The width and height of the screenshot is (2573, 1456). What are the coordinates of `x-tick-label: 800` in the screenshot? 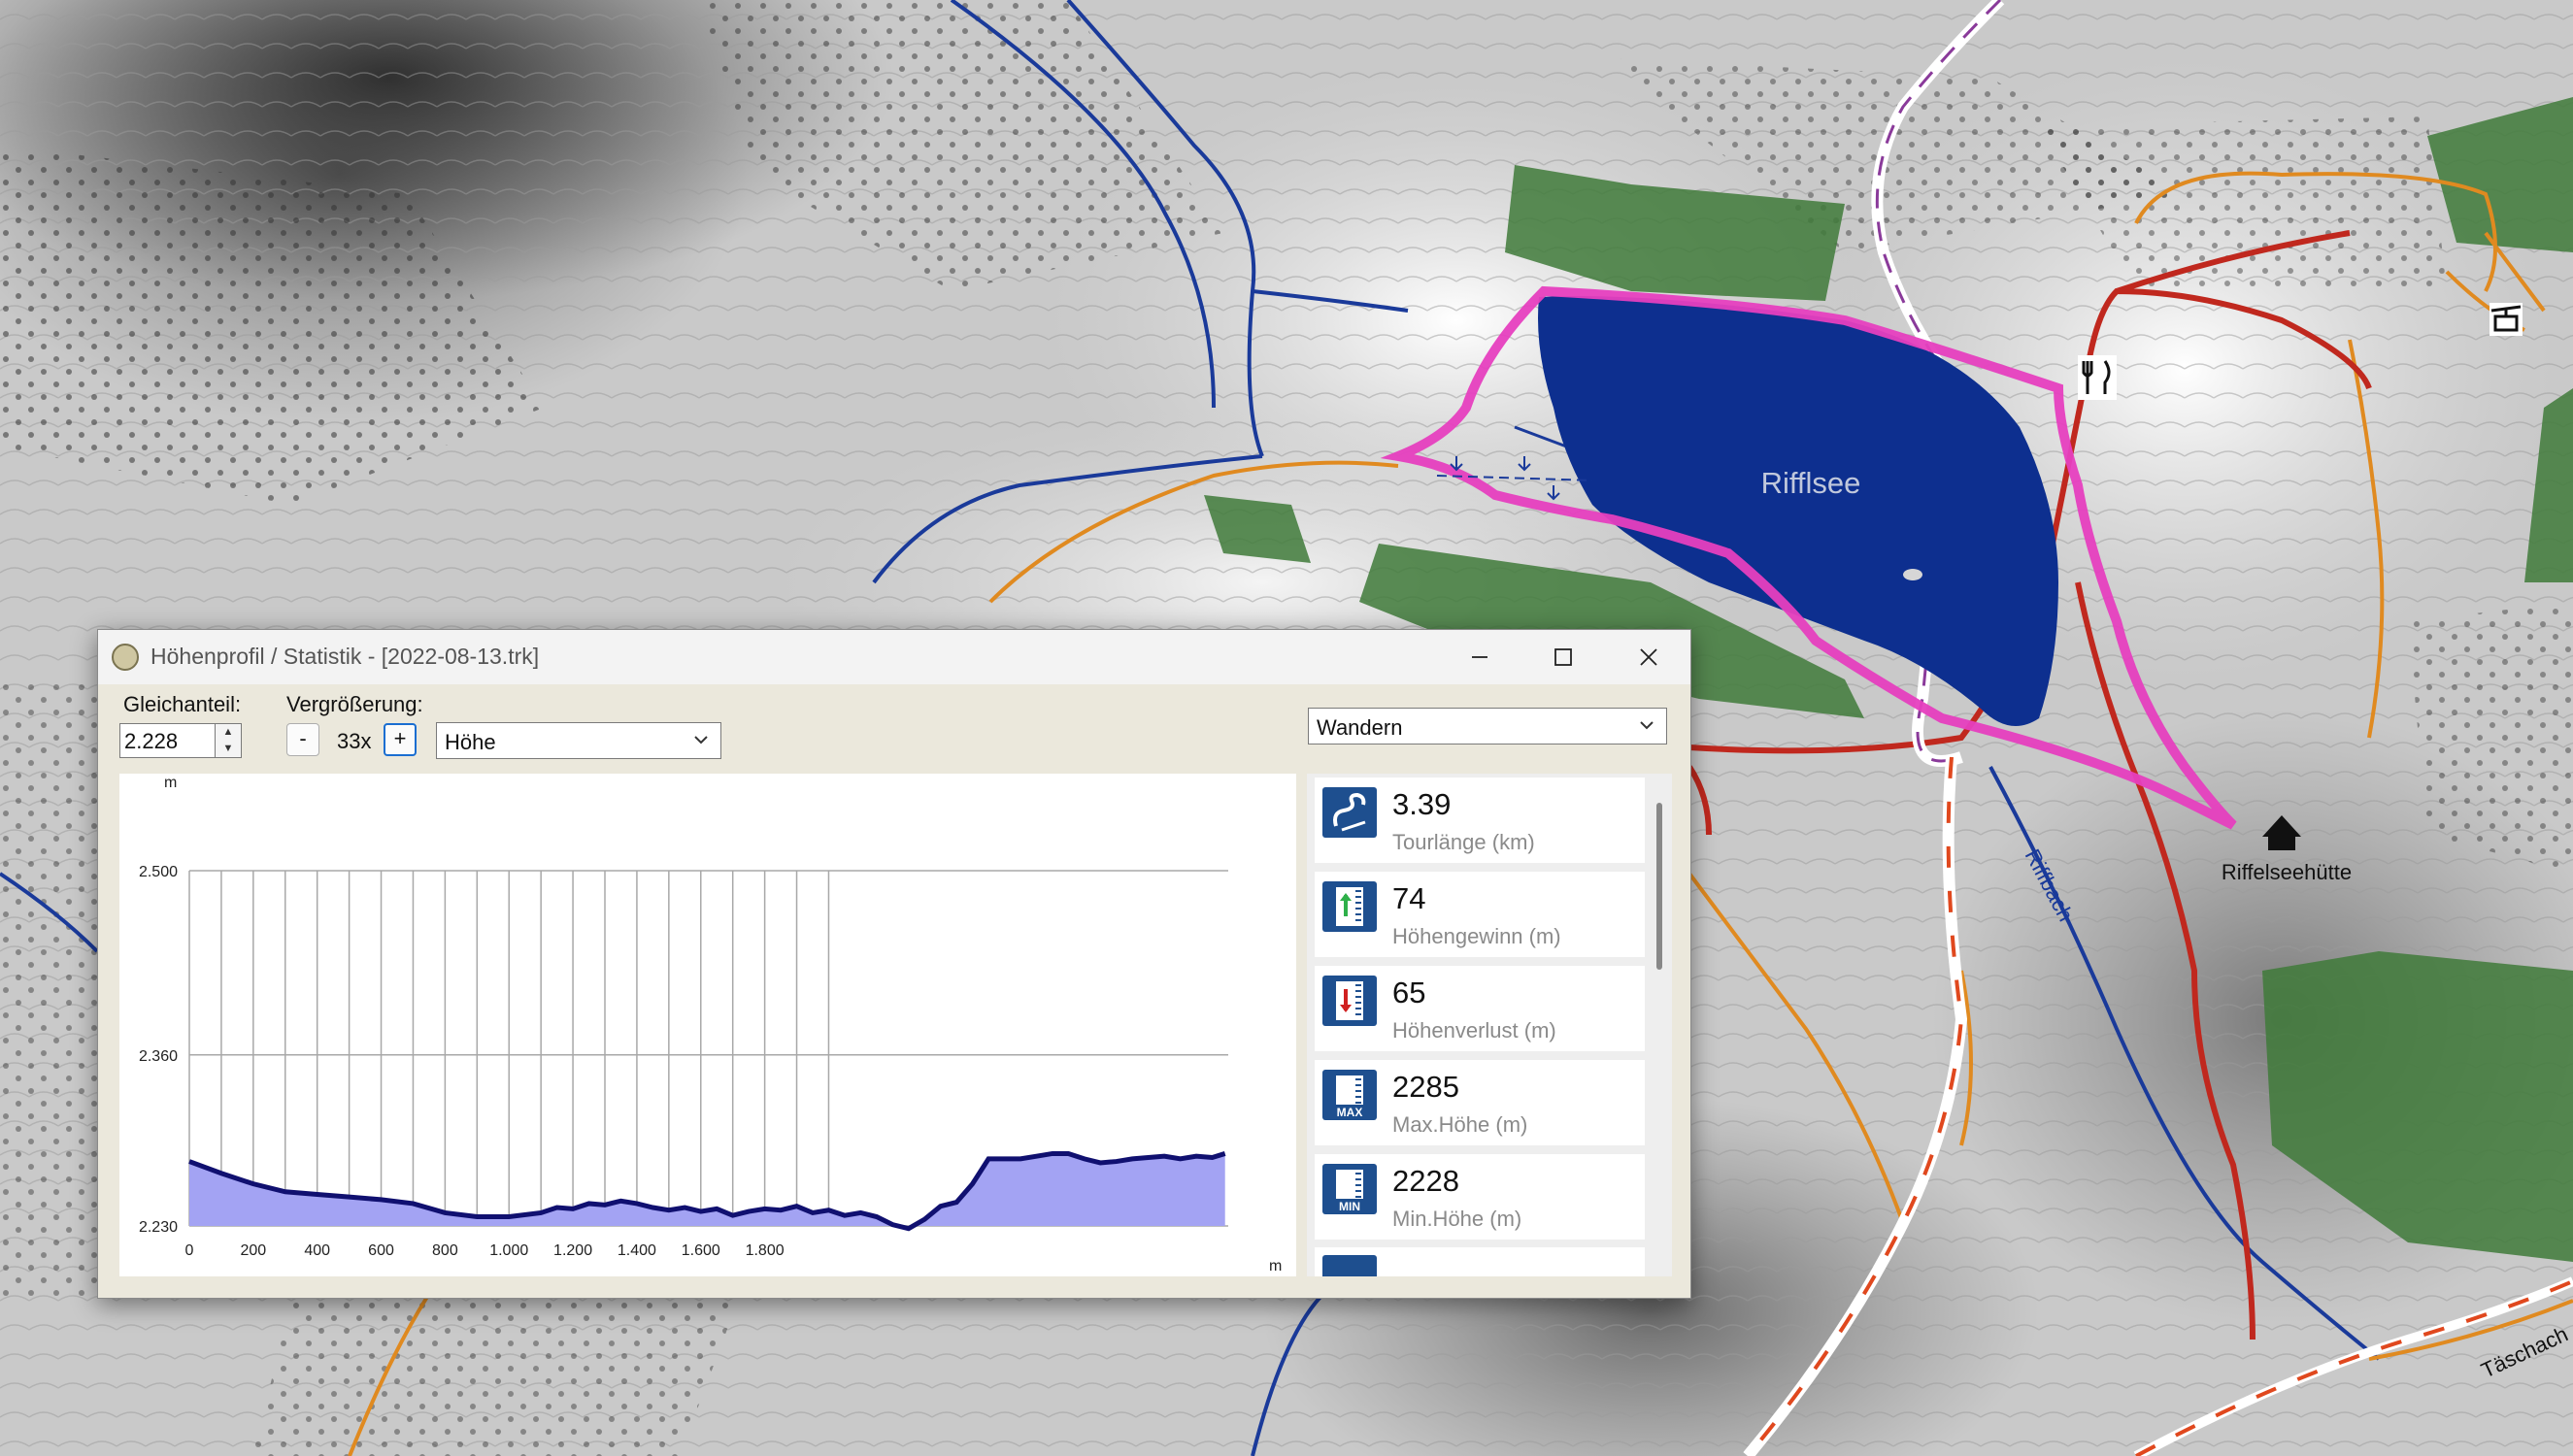 It's located at (445, 1250).